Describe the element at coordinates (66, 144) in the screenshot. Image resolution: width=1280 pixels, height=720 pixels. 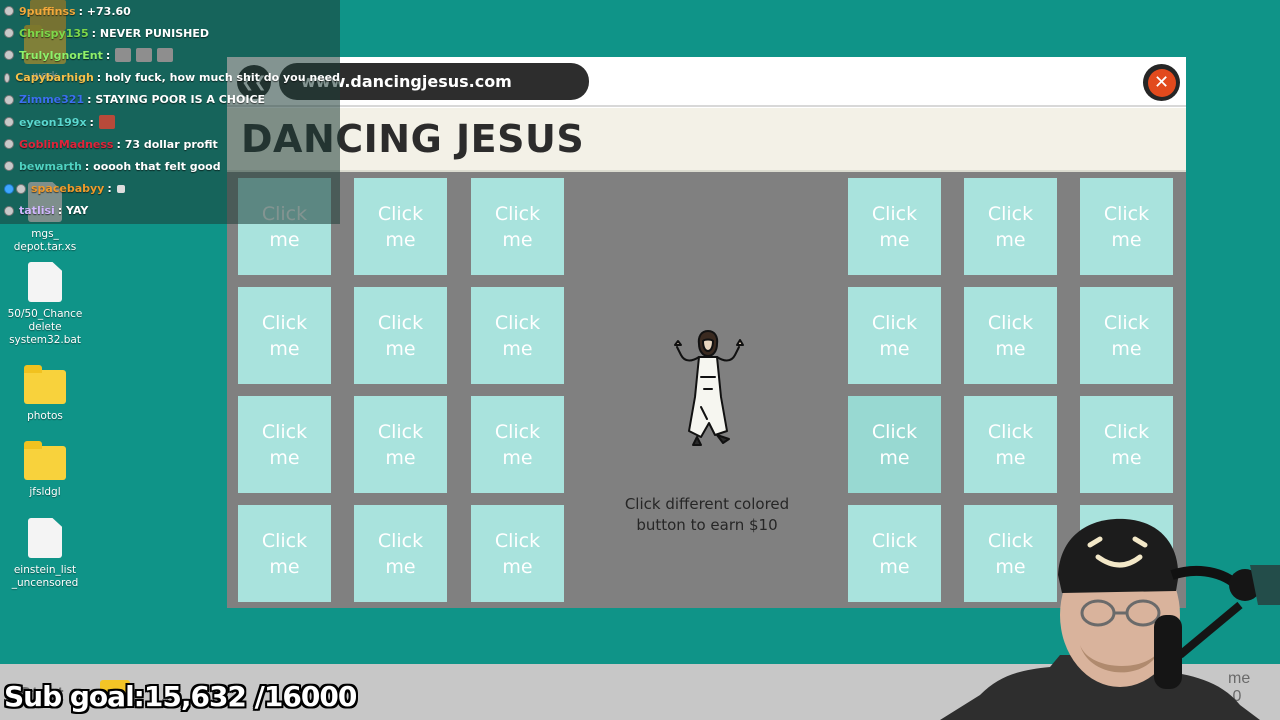
I see `chat-username: GoblinMadness` at that location.